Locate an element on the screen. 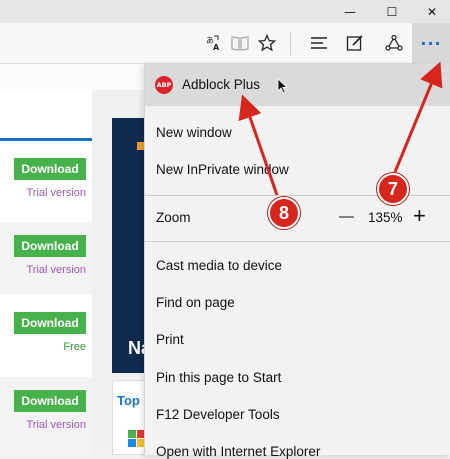  menu-item-new-window: New window is located at coordinates (194, 132).